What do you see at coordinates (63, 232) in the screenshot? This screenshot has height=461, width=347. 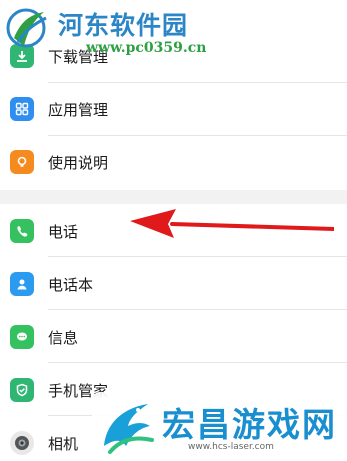 I see `settings-item-label: 电话` at bounding box center [63, 232].